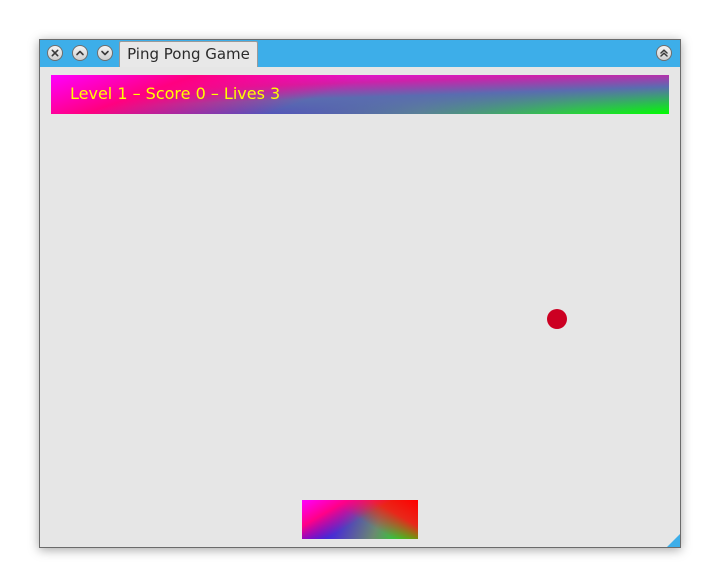 The height and width of the screenshot is (587, 720). What do you see at coordinates (360, 519) in the screenshot?
I see `paddle` at bounding box center [360, 519].